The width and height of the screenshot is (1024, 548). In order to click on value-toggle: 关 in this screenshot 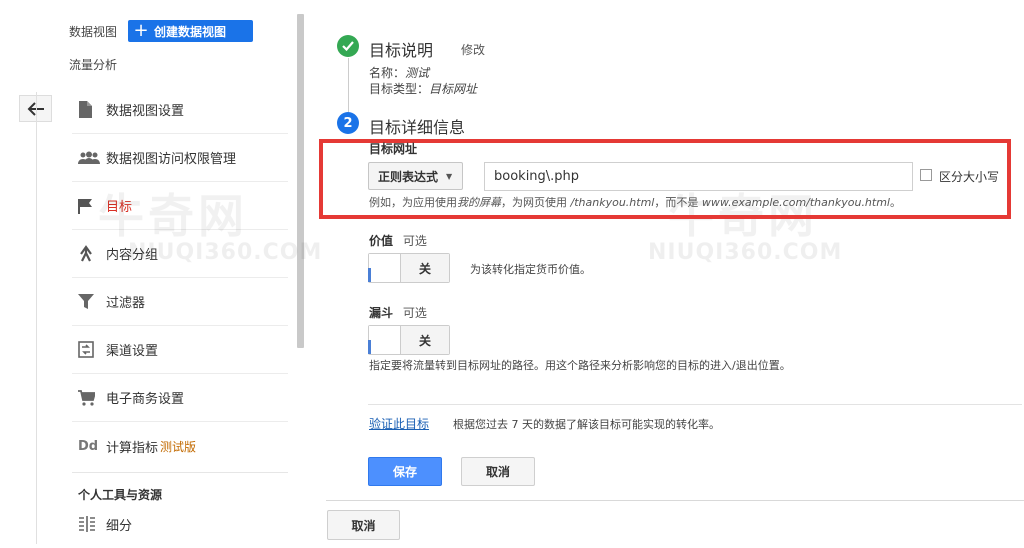, I will do `click(409, 268)`.